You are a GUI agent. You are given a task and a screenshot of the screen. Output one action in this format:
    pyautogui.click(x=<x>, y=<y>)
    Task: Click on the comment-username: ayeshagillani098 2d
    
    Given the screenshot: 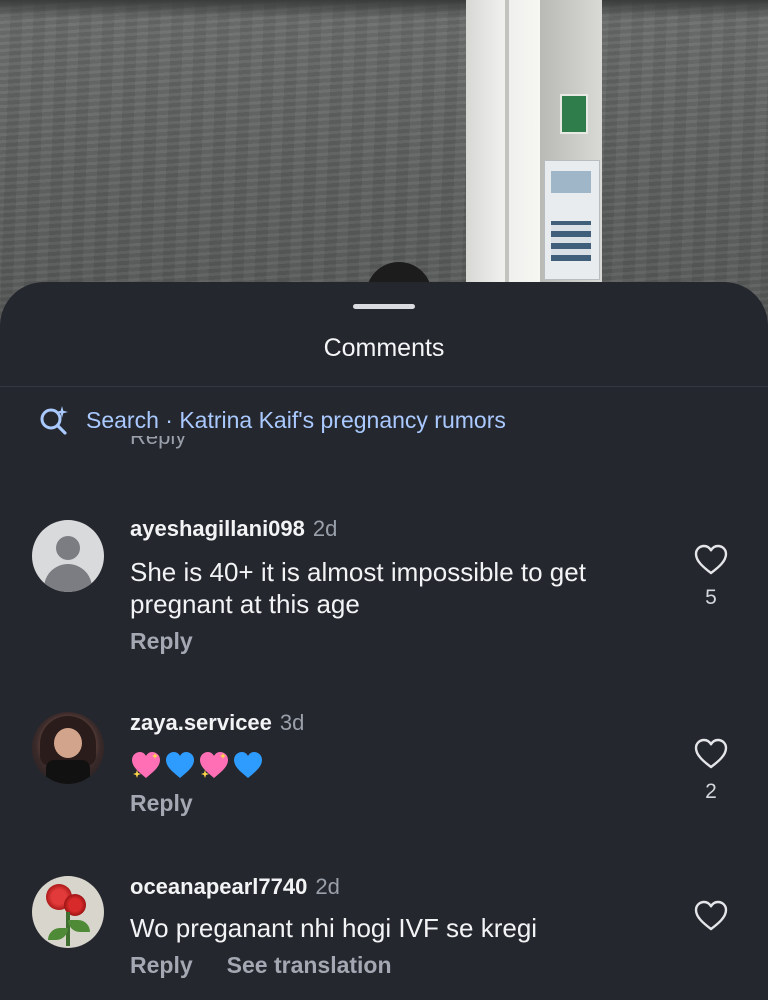 What is the action you would take?
    pyautogui.click(x=233, y=529)
    